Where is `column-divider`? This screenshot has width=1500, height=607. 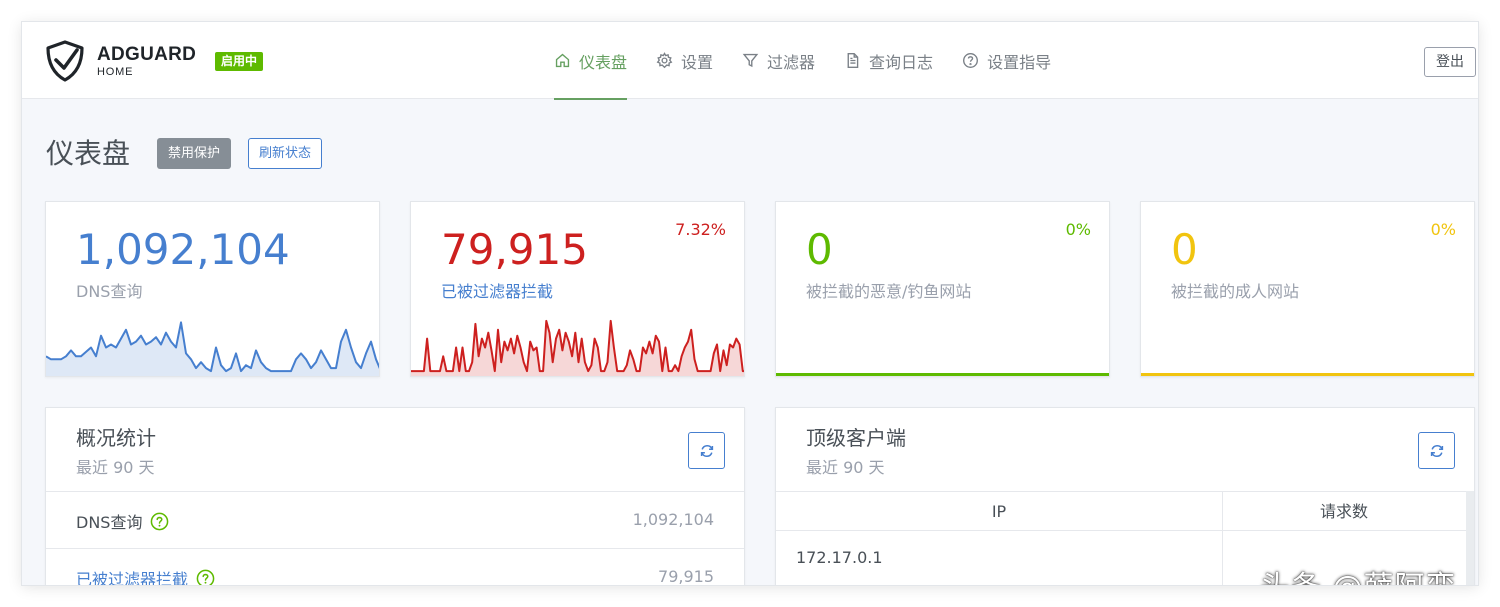 column-divider is located at coordinates (1222, 538).